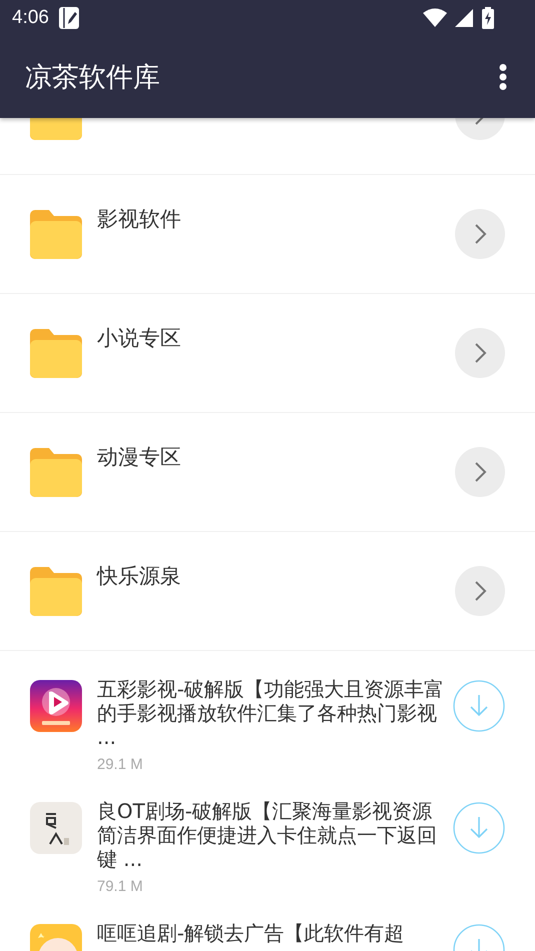  What do you see at coordinates (435, 18) in the screenshot?
I see `wifi-icon` at bounding box center [435, 18].